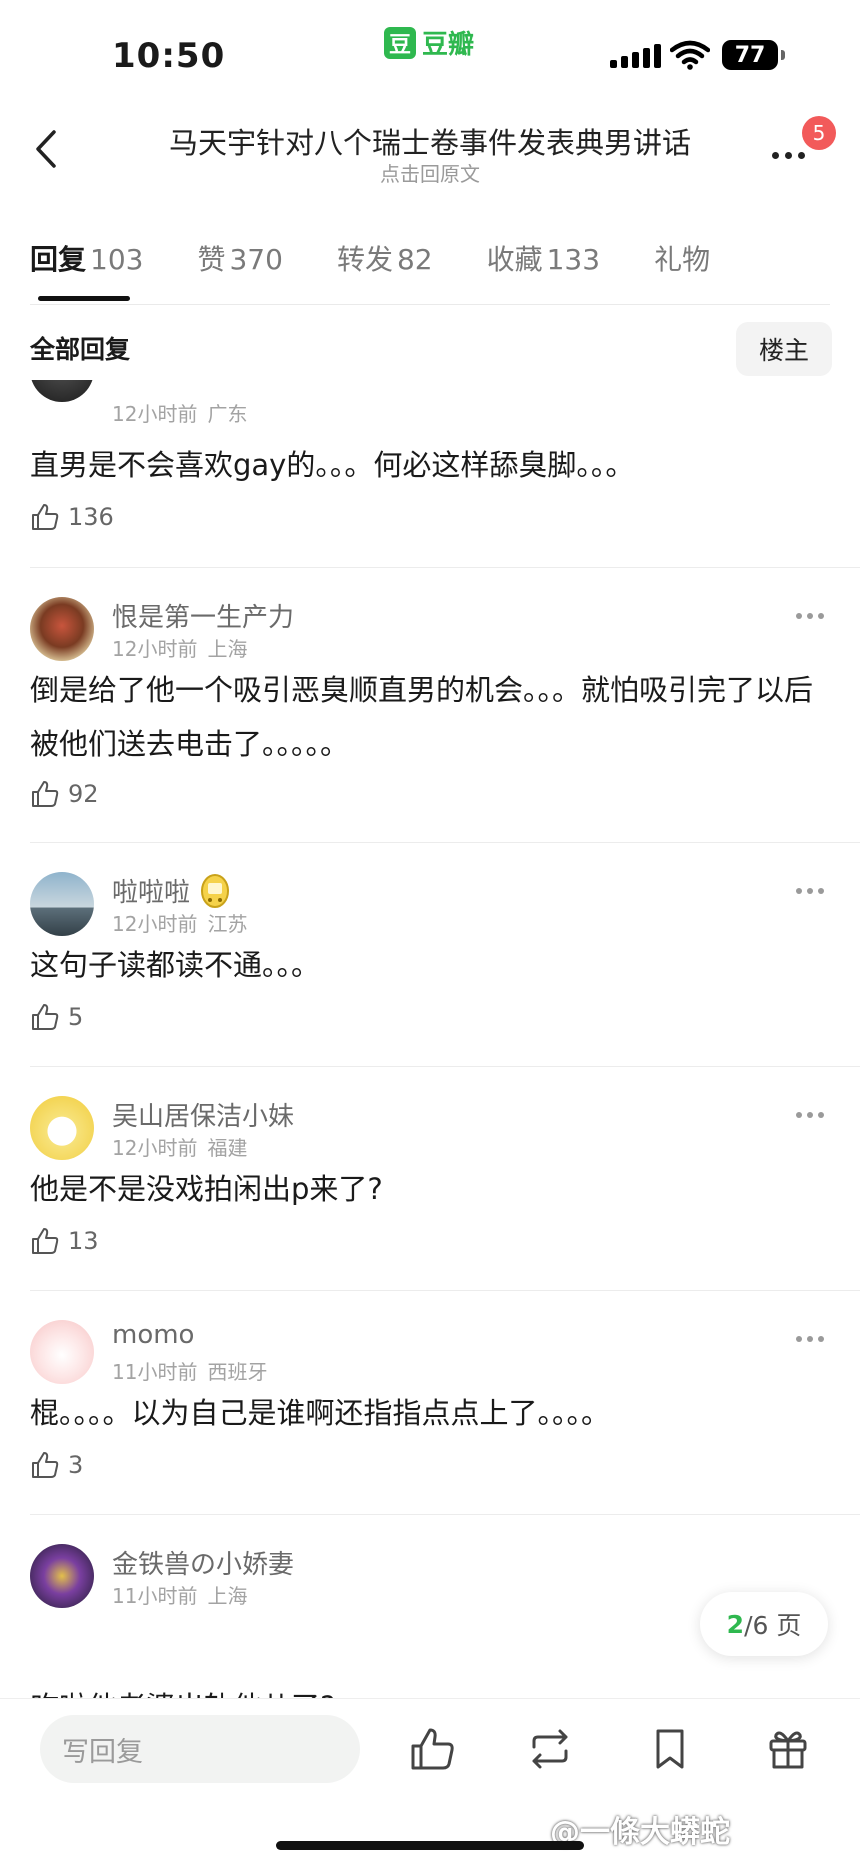 Image resolution: width=860 pixels, height=1865 pixels. Describe the element at coordinates (773, 1625) in the screenshot. I see `total-pages: /6 页` at that location.